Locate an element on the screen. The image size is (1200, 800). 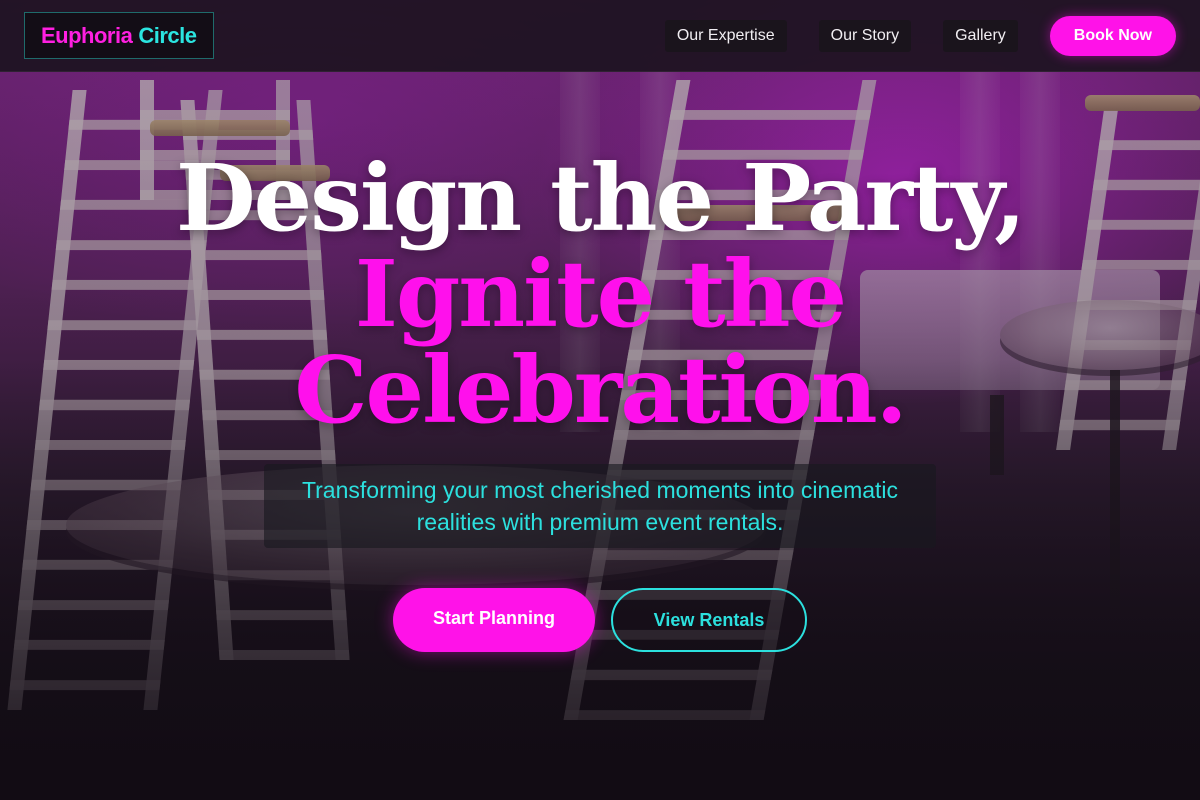
main-nav: Our Expertise Our Story Gallery Book Now is located at coordinates (904, 35).